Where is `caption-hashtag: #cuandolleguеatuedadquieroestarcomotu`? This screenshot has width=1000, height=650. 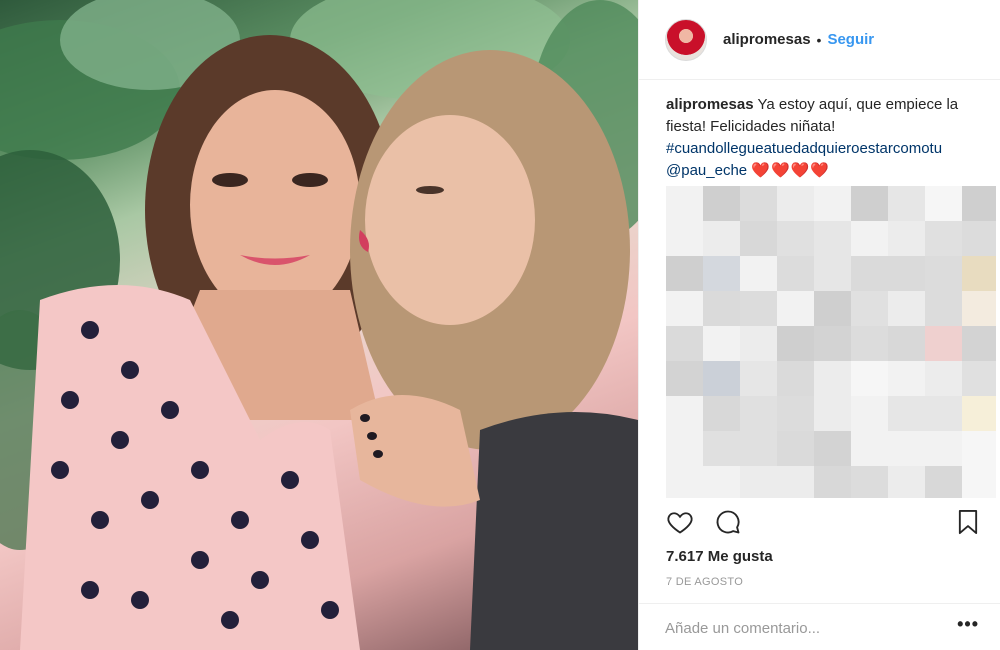
caption-hashtag: #cuandolleguеatuedadquieroestarcomotu is located at coordinates (804, 148).